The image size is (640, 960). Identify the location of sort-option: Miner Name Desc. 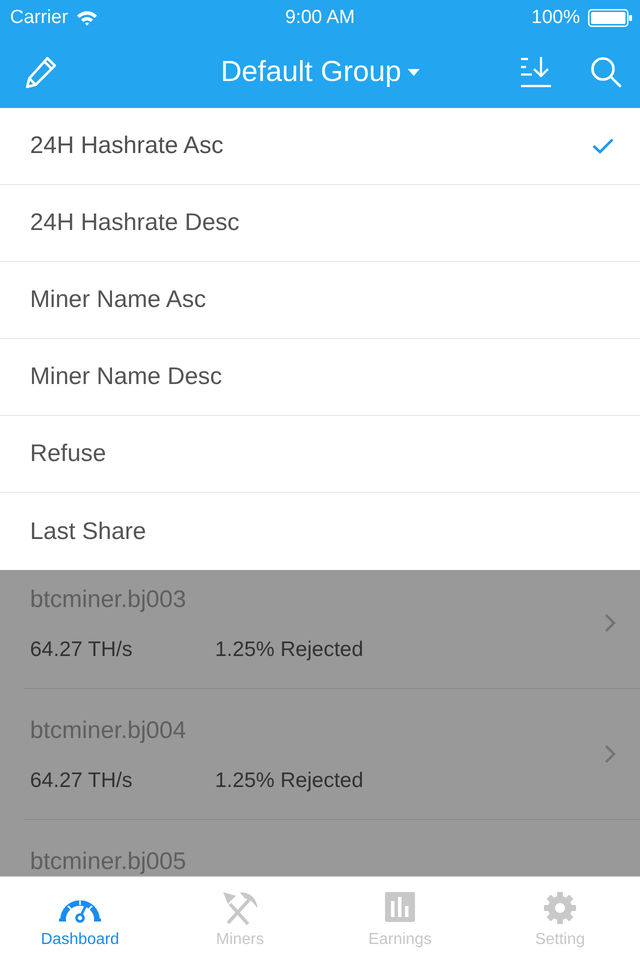
(320, 377).